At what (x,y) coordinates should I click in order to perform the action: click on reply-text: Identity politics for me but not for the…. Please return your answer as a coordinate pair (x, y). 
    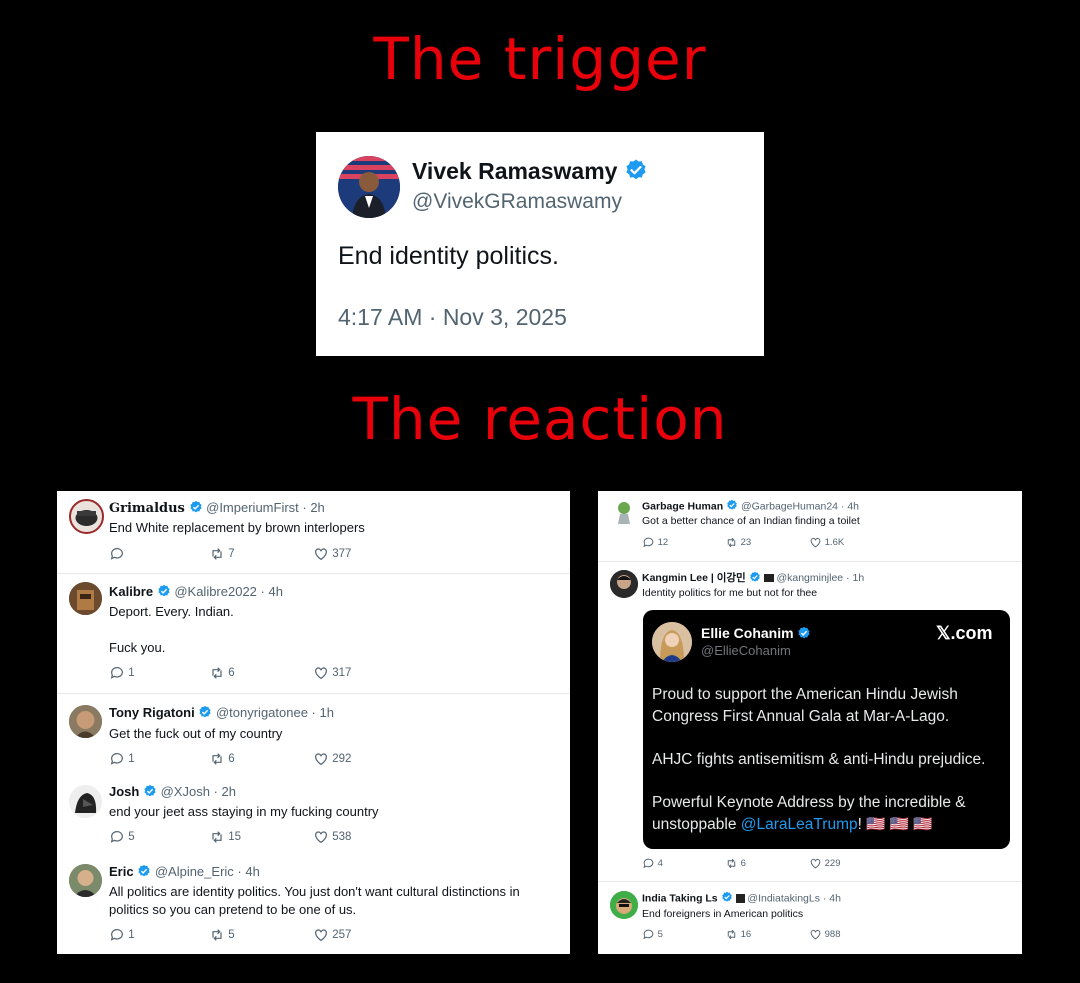
    Looking at the image, I should click on (730, 593).